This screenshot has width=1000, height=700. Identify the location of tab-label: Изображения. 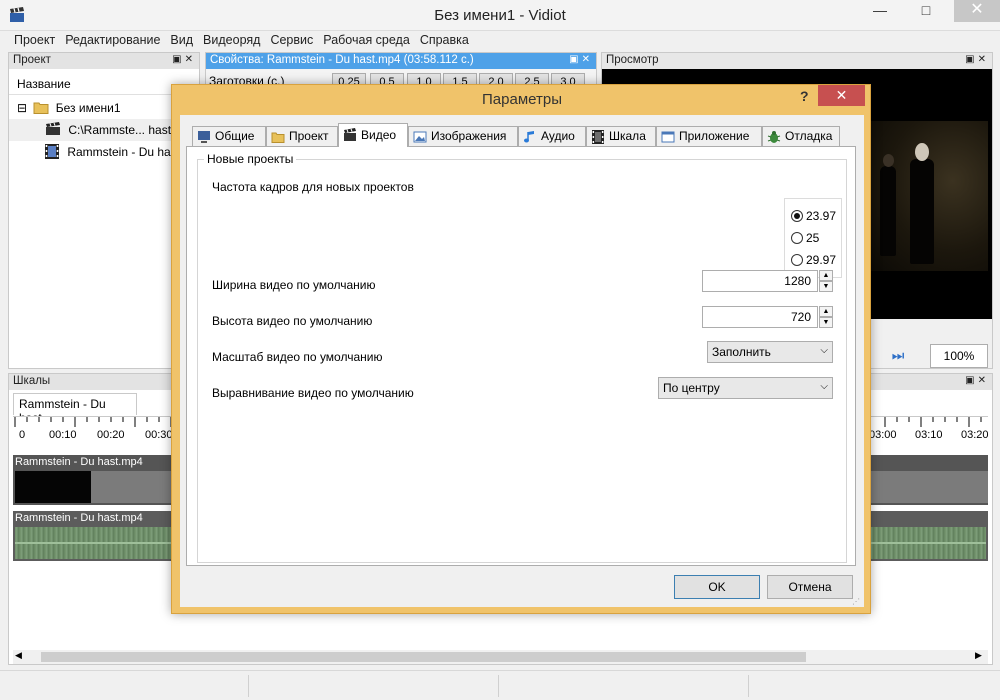
(469, 136).